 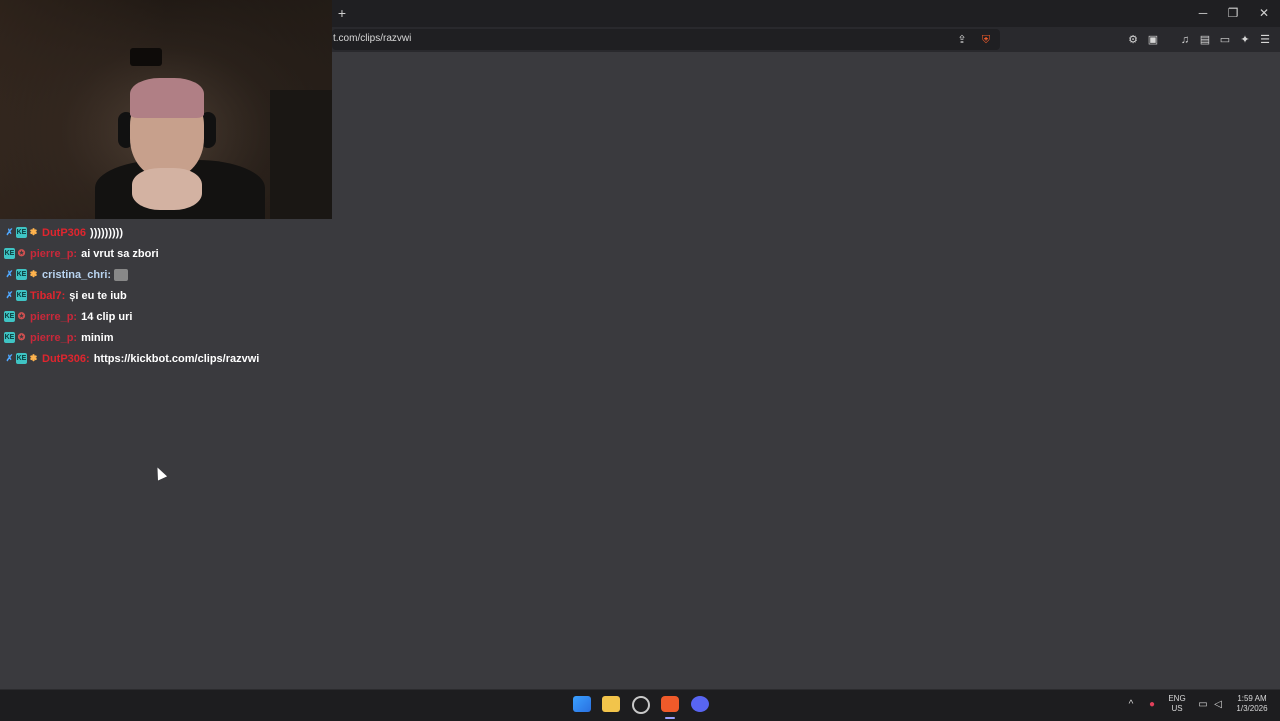 What do you see at coordinates (1265, 40) in the screenshot?
I see `menu-icon: ☰` at bounding box center [1265, 40].